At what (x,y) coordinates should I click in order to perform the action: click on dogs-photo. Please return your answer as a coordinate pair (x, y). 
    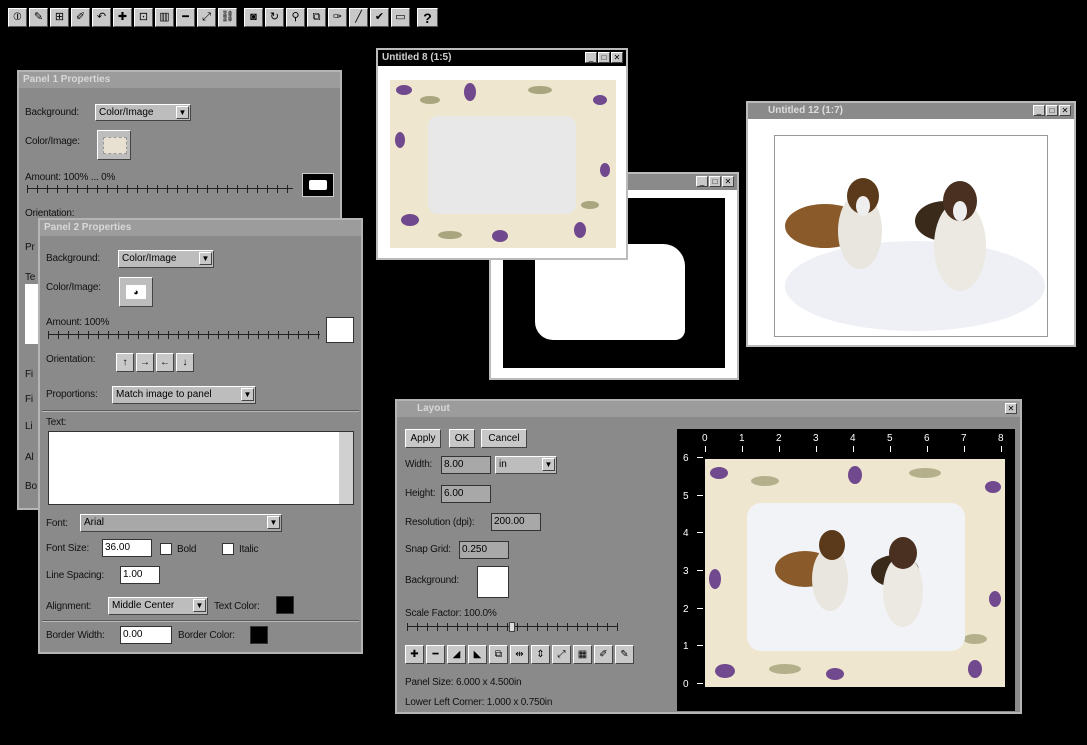
    Looking at the image, I should click on (911, 236).